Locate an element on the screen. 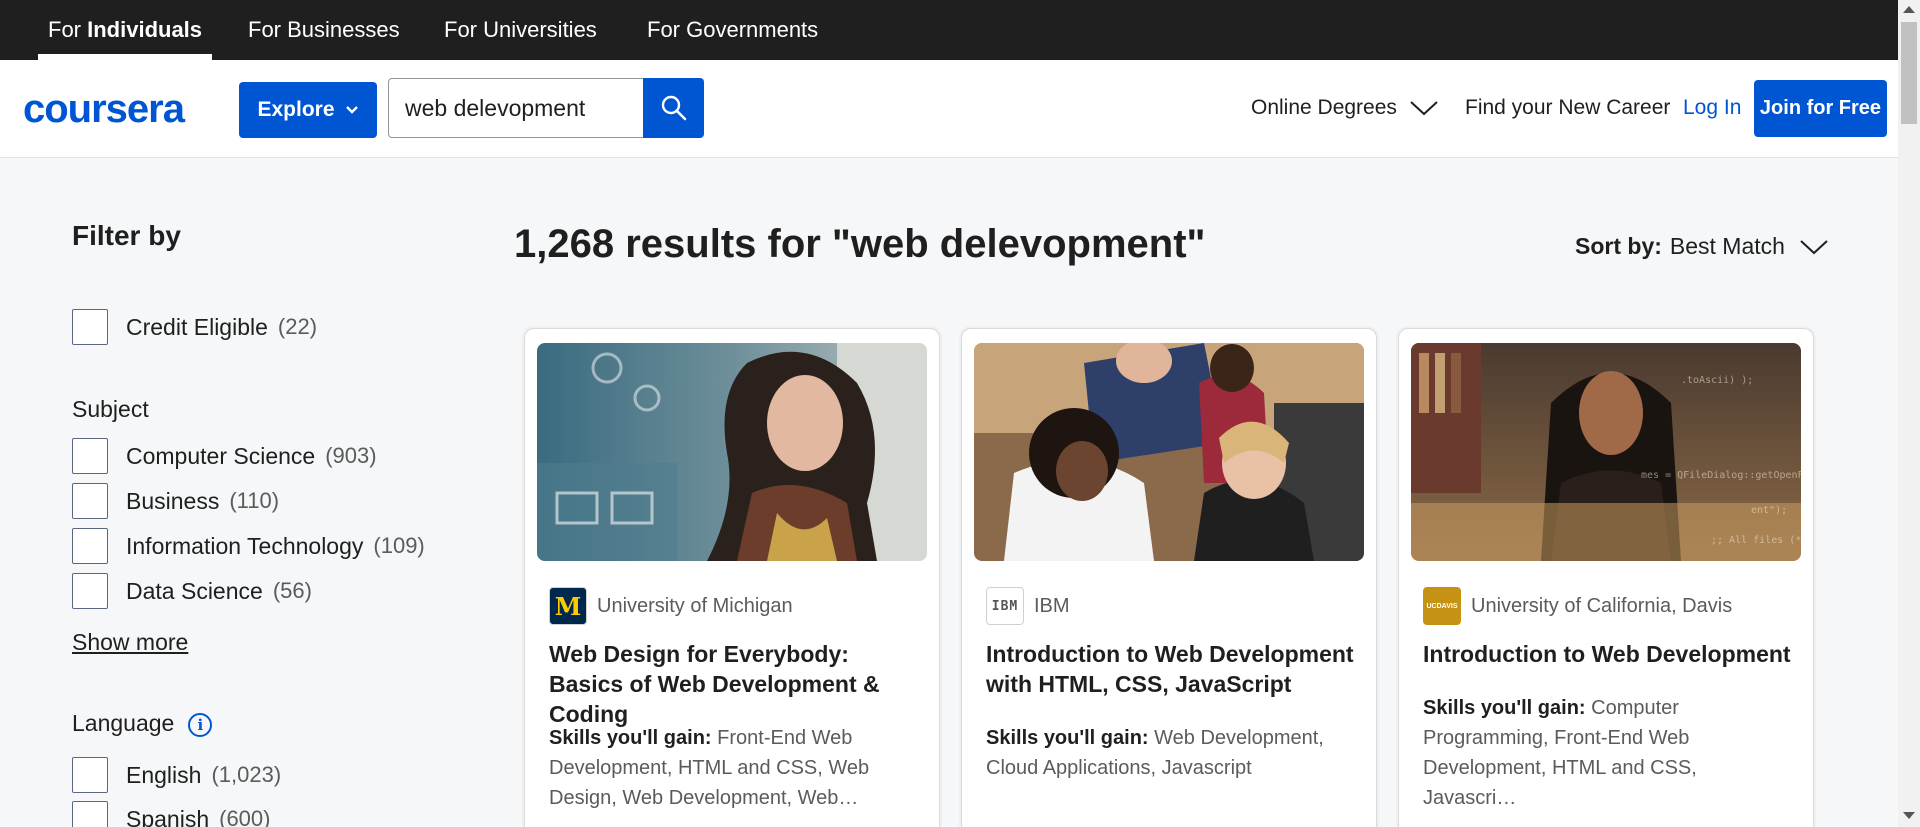  university-of-michigan-logo-icon: M is located at coordinates (568, 606).